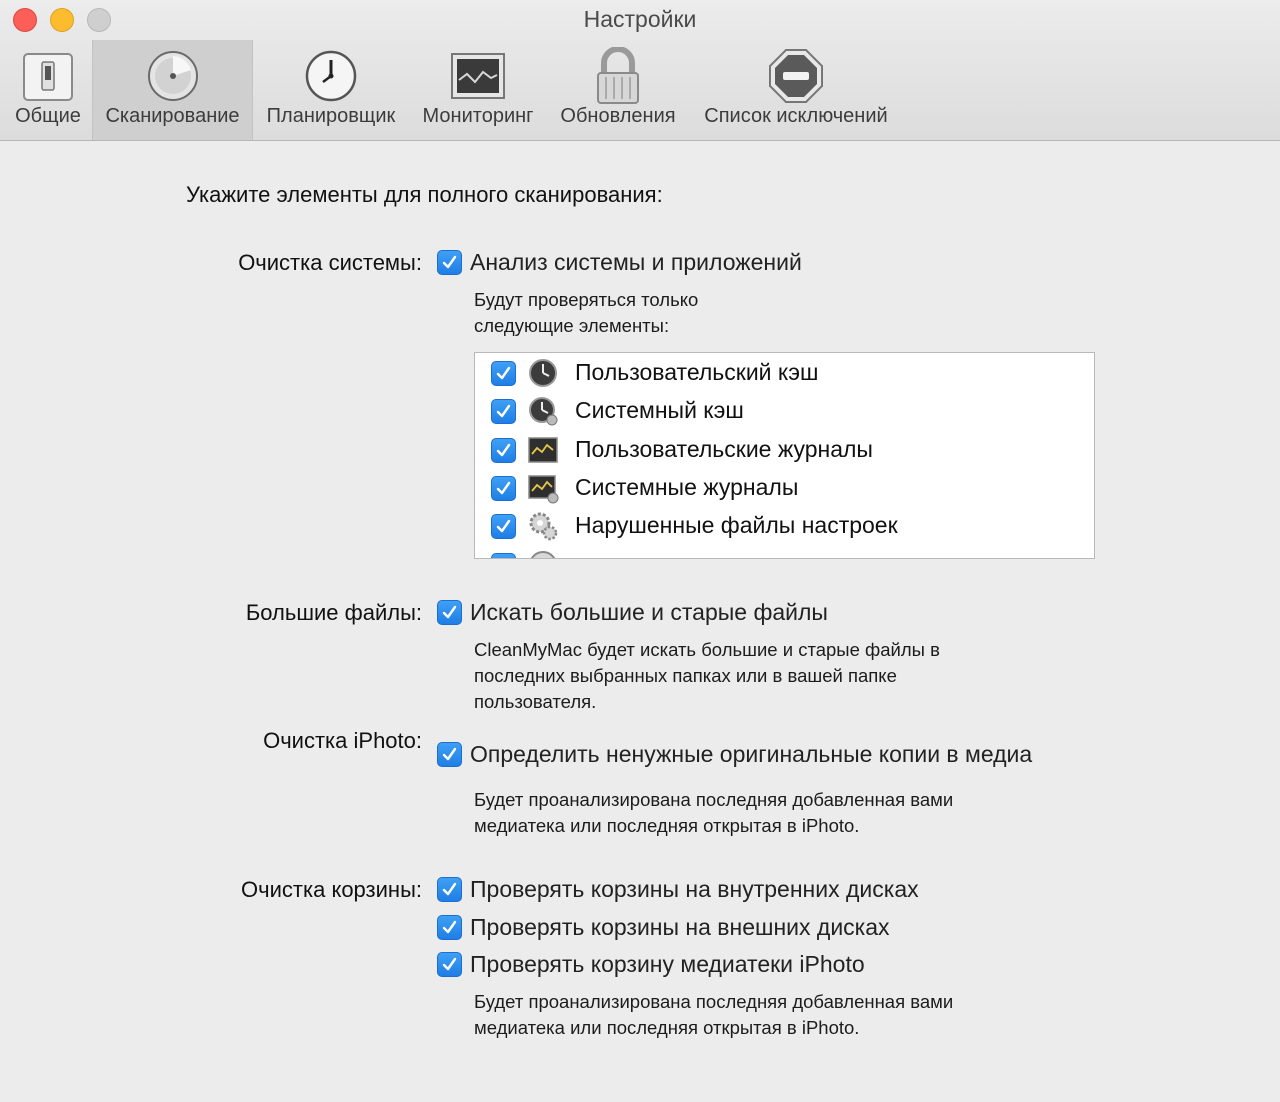 The image size is (1280, 1102). I want to click on list-item-label: Системные журналы, so click(687, 487).